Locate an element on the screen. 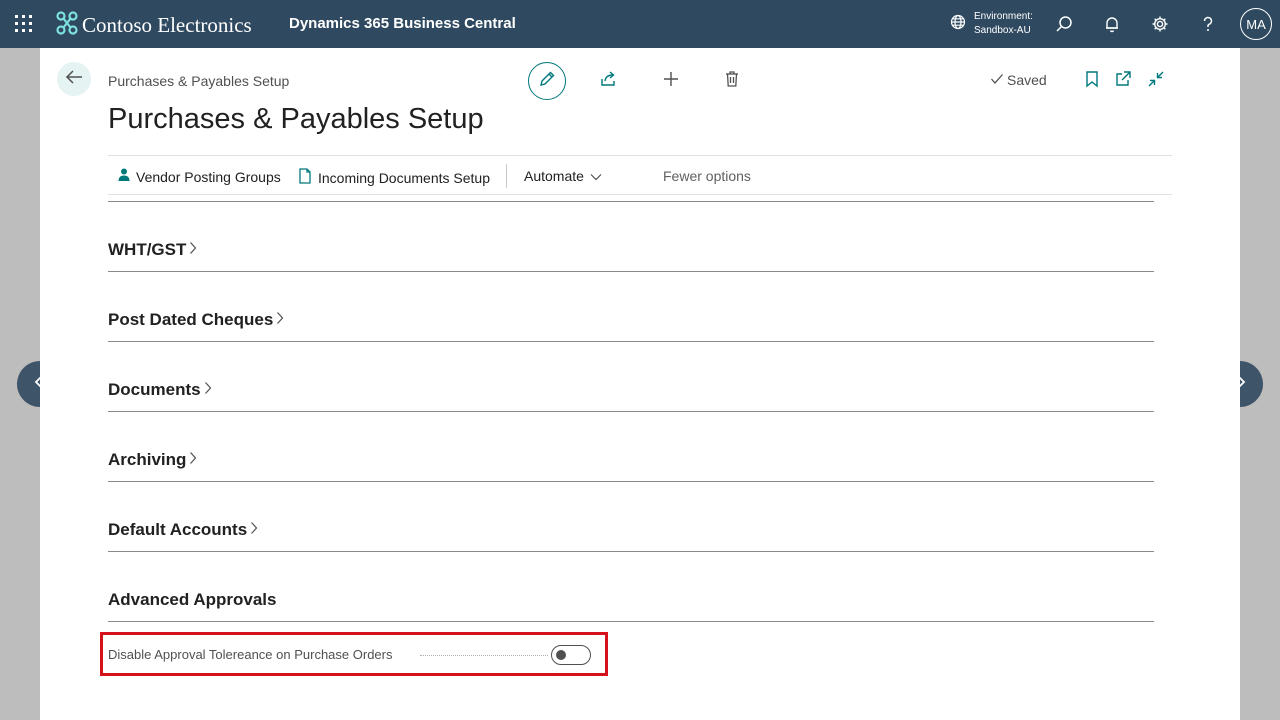 The width and height of the screenshot is (1280, 720). avatar: MA is located at coordinates (1256, 24).